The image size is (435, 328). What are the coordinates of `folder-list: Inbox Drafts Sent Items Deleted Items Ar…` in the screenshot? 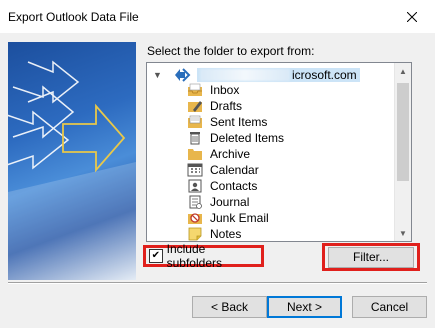 It's located at (235, 161).